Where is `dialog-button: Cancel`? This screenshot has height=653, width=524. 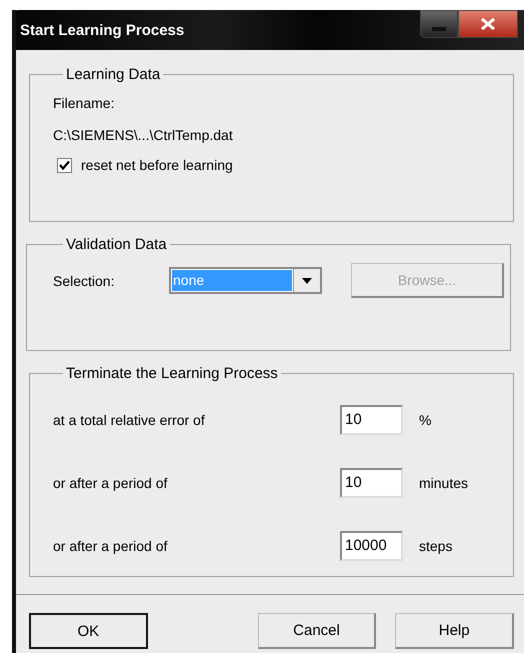 dialog-button: Cancel is located at coordinates (317, 631).